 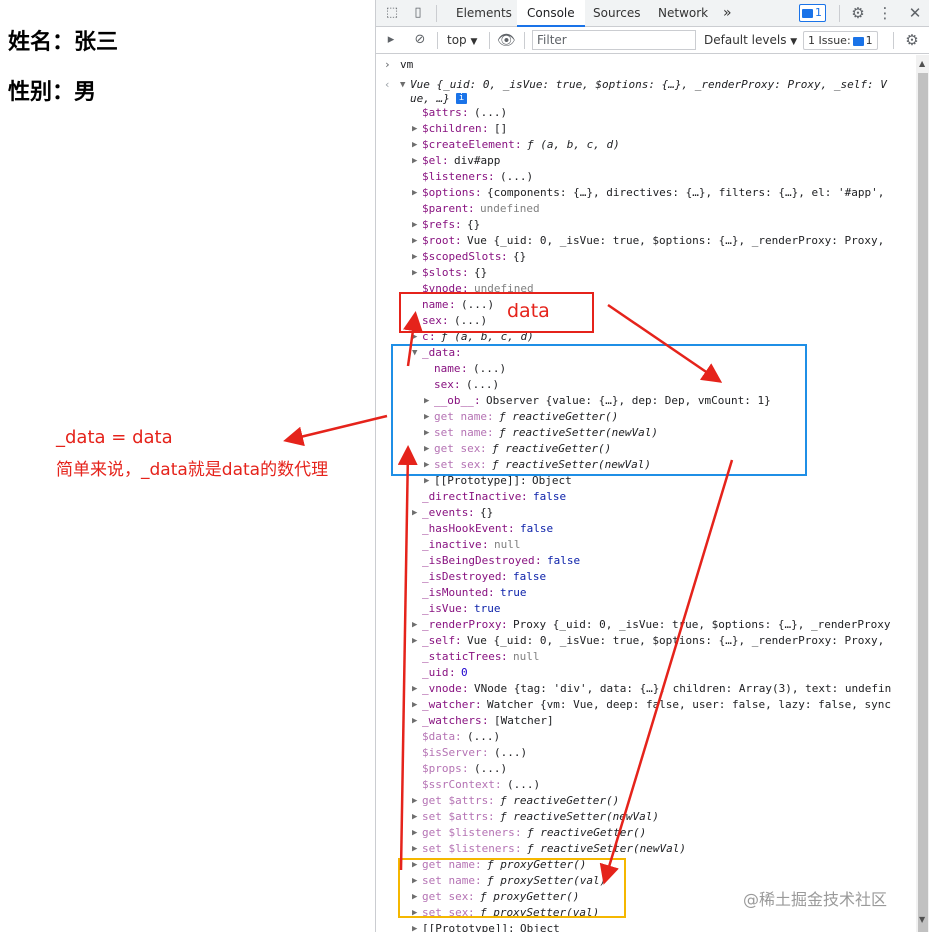 I want to click on arrow-proxy-up, so click(x=407, y=658).